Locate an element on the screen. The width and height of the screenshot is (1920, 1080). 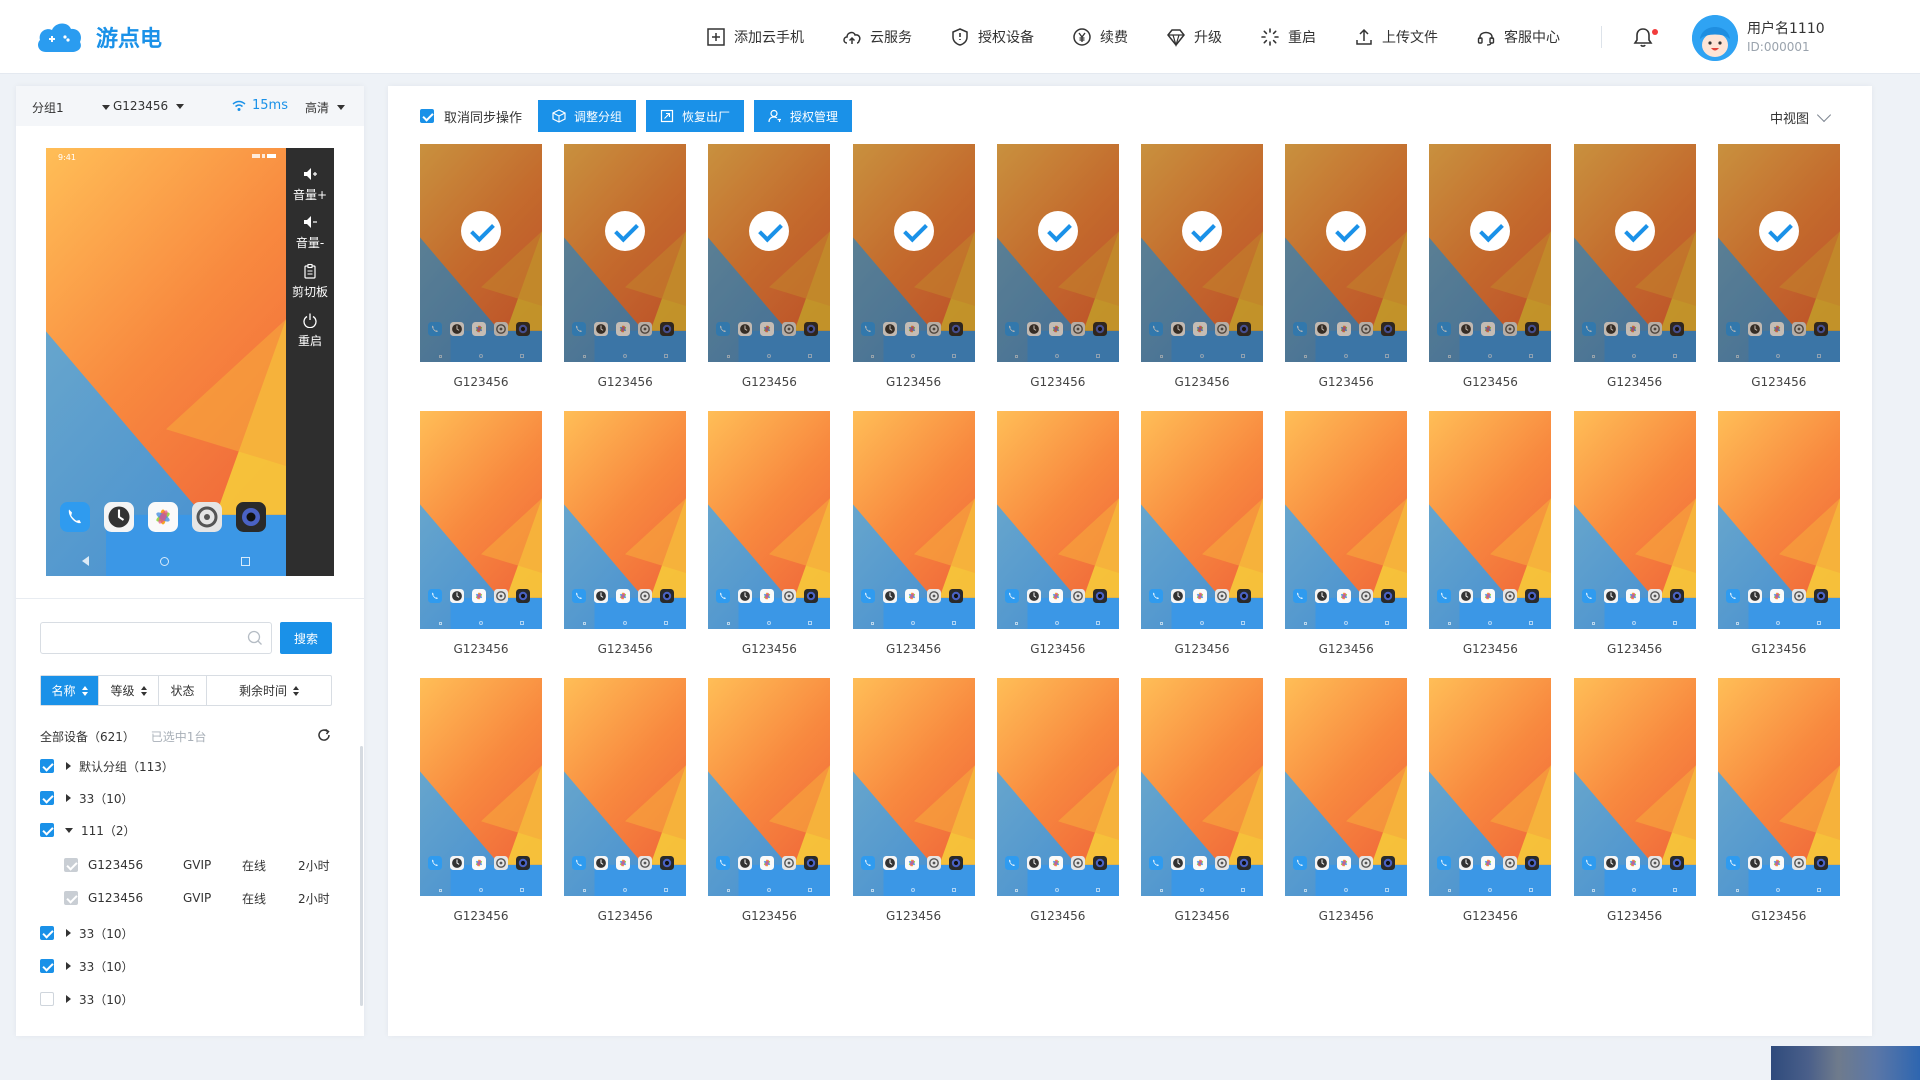
quality-select: 高清 is located at coordinates (325, 107).